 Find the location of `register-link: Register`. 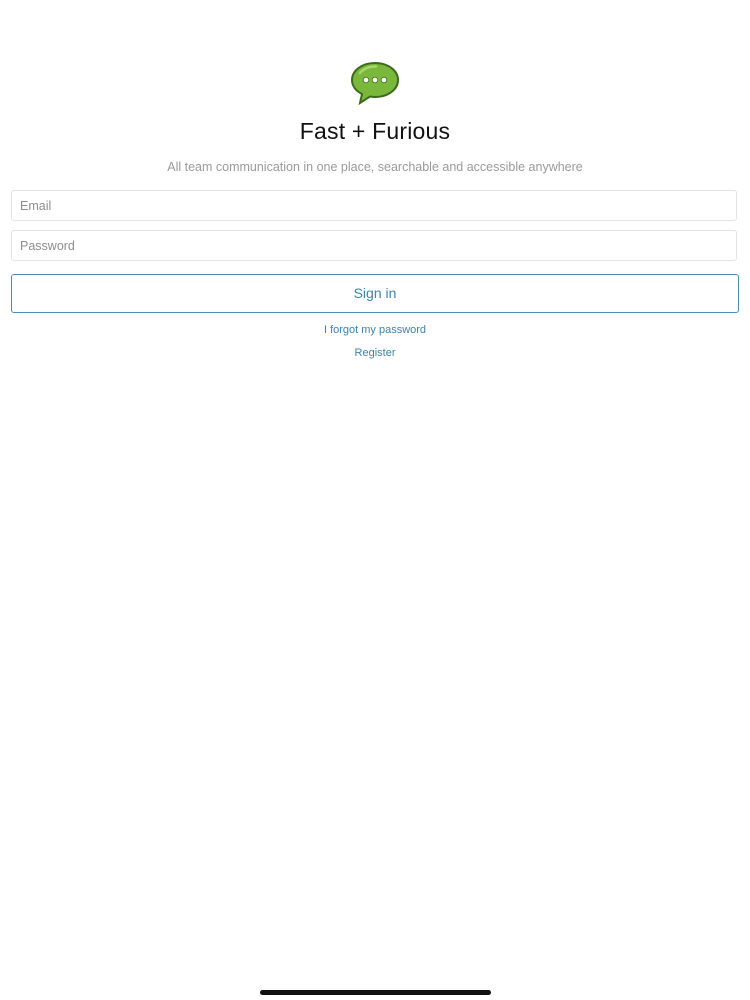

register-link: Register is located at coordinates (375, 353).